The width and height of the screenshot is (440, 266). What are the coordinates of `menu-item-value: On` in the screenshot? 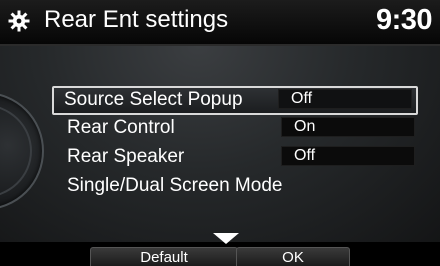 It's located at (348, 127).